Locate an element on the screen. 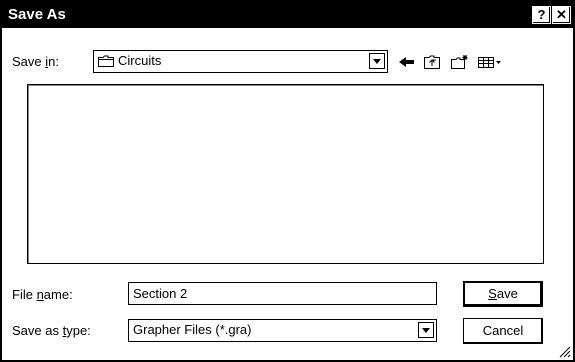 Image resolution: width=575 pixels, height=362 pixels. save-as-type-dropdown: Grapher Files (*.gra) is located at coordinates (282, 330).